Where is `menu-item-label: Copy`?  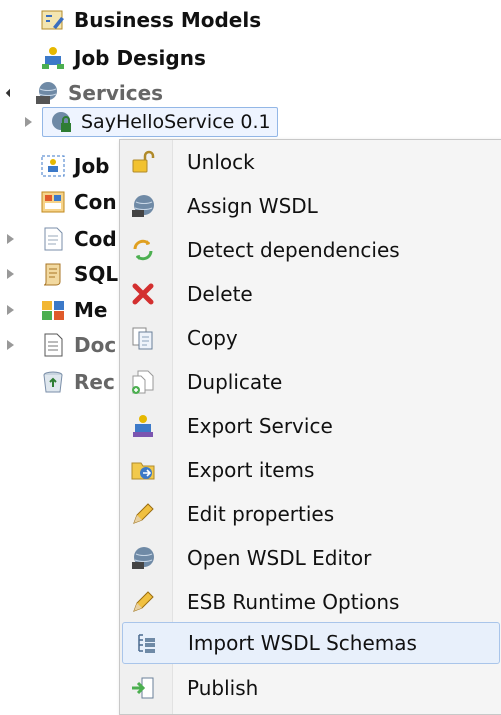 menu-item-label: Copy is located at coordinates (212, 338).